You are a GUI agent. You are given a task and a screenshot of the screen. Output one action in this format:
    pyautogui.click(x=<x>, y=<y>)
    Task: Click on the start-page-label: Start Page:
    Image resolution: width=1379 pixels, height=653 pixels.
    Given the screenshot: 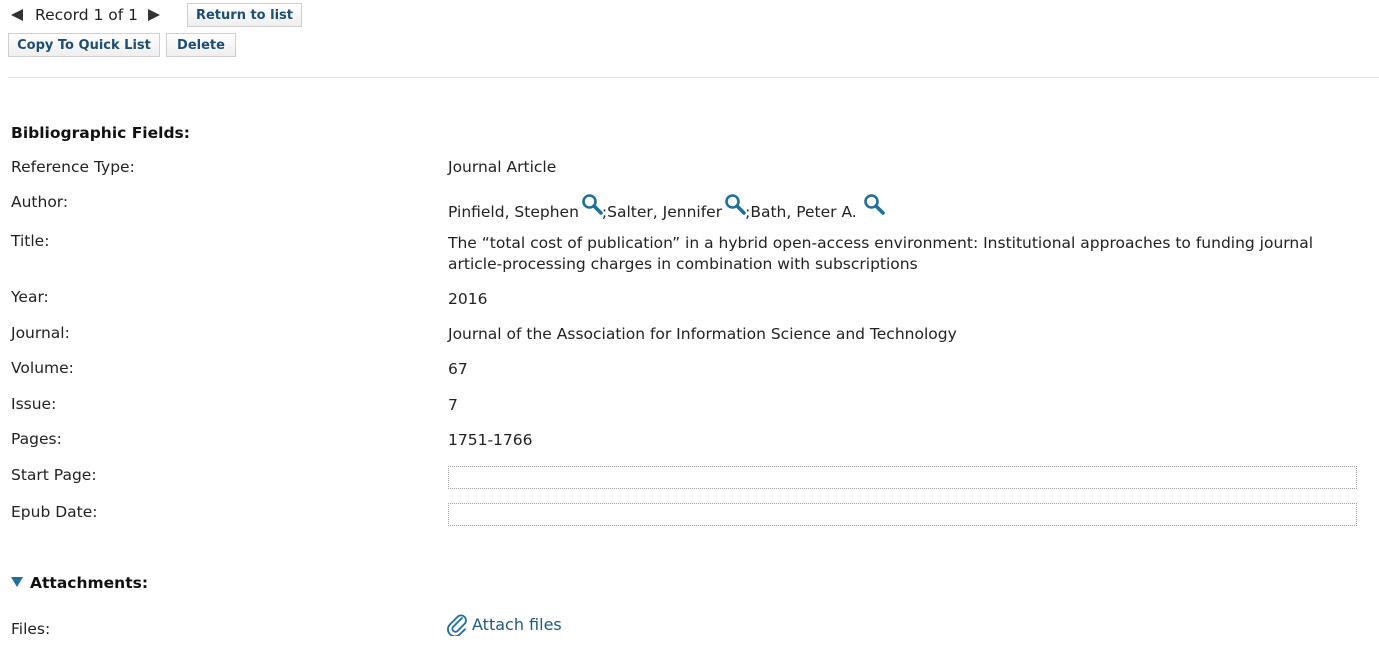 What is the action you would take?
    pyautogui.click(x=54, y=475)
    